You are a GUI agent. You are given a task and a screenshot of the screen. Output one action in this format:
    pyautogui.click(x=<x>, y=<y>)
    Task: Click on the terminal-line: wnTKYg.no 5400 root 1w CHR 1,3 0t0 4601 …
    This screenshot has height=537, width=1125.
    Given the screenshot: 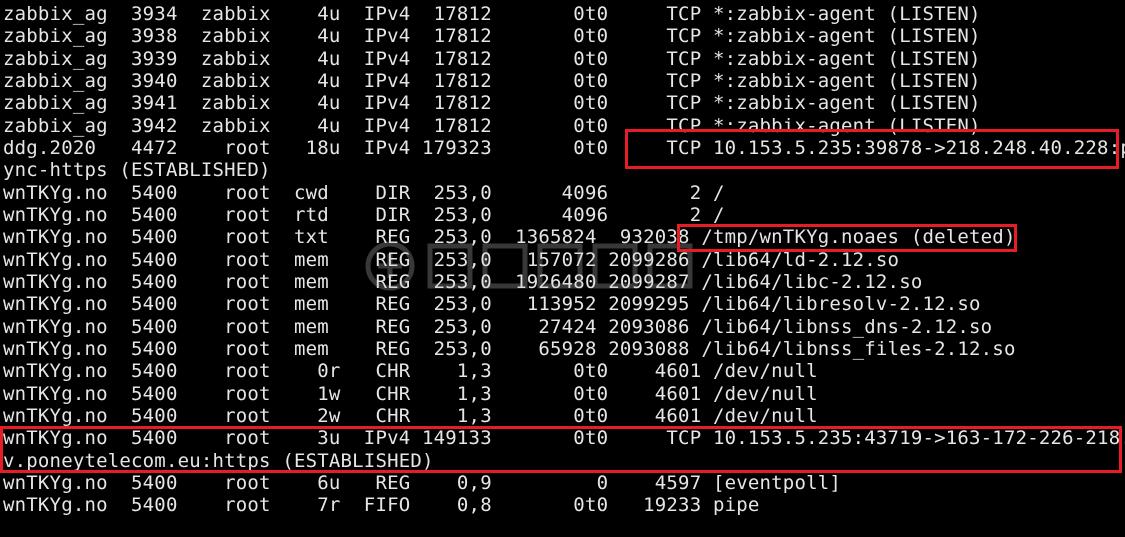 What is the action you would take?
    pyautogui.click(x=410, y=394)
    